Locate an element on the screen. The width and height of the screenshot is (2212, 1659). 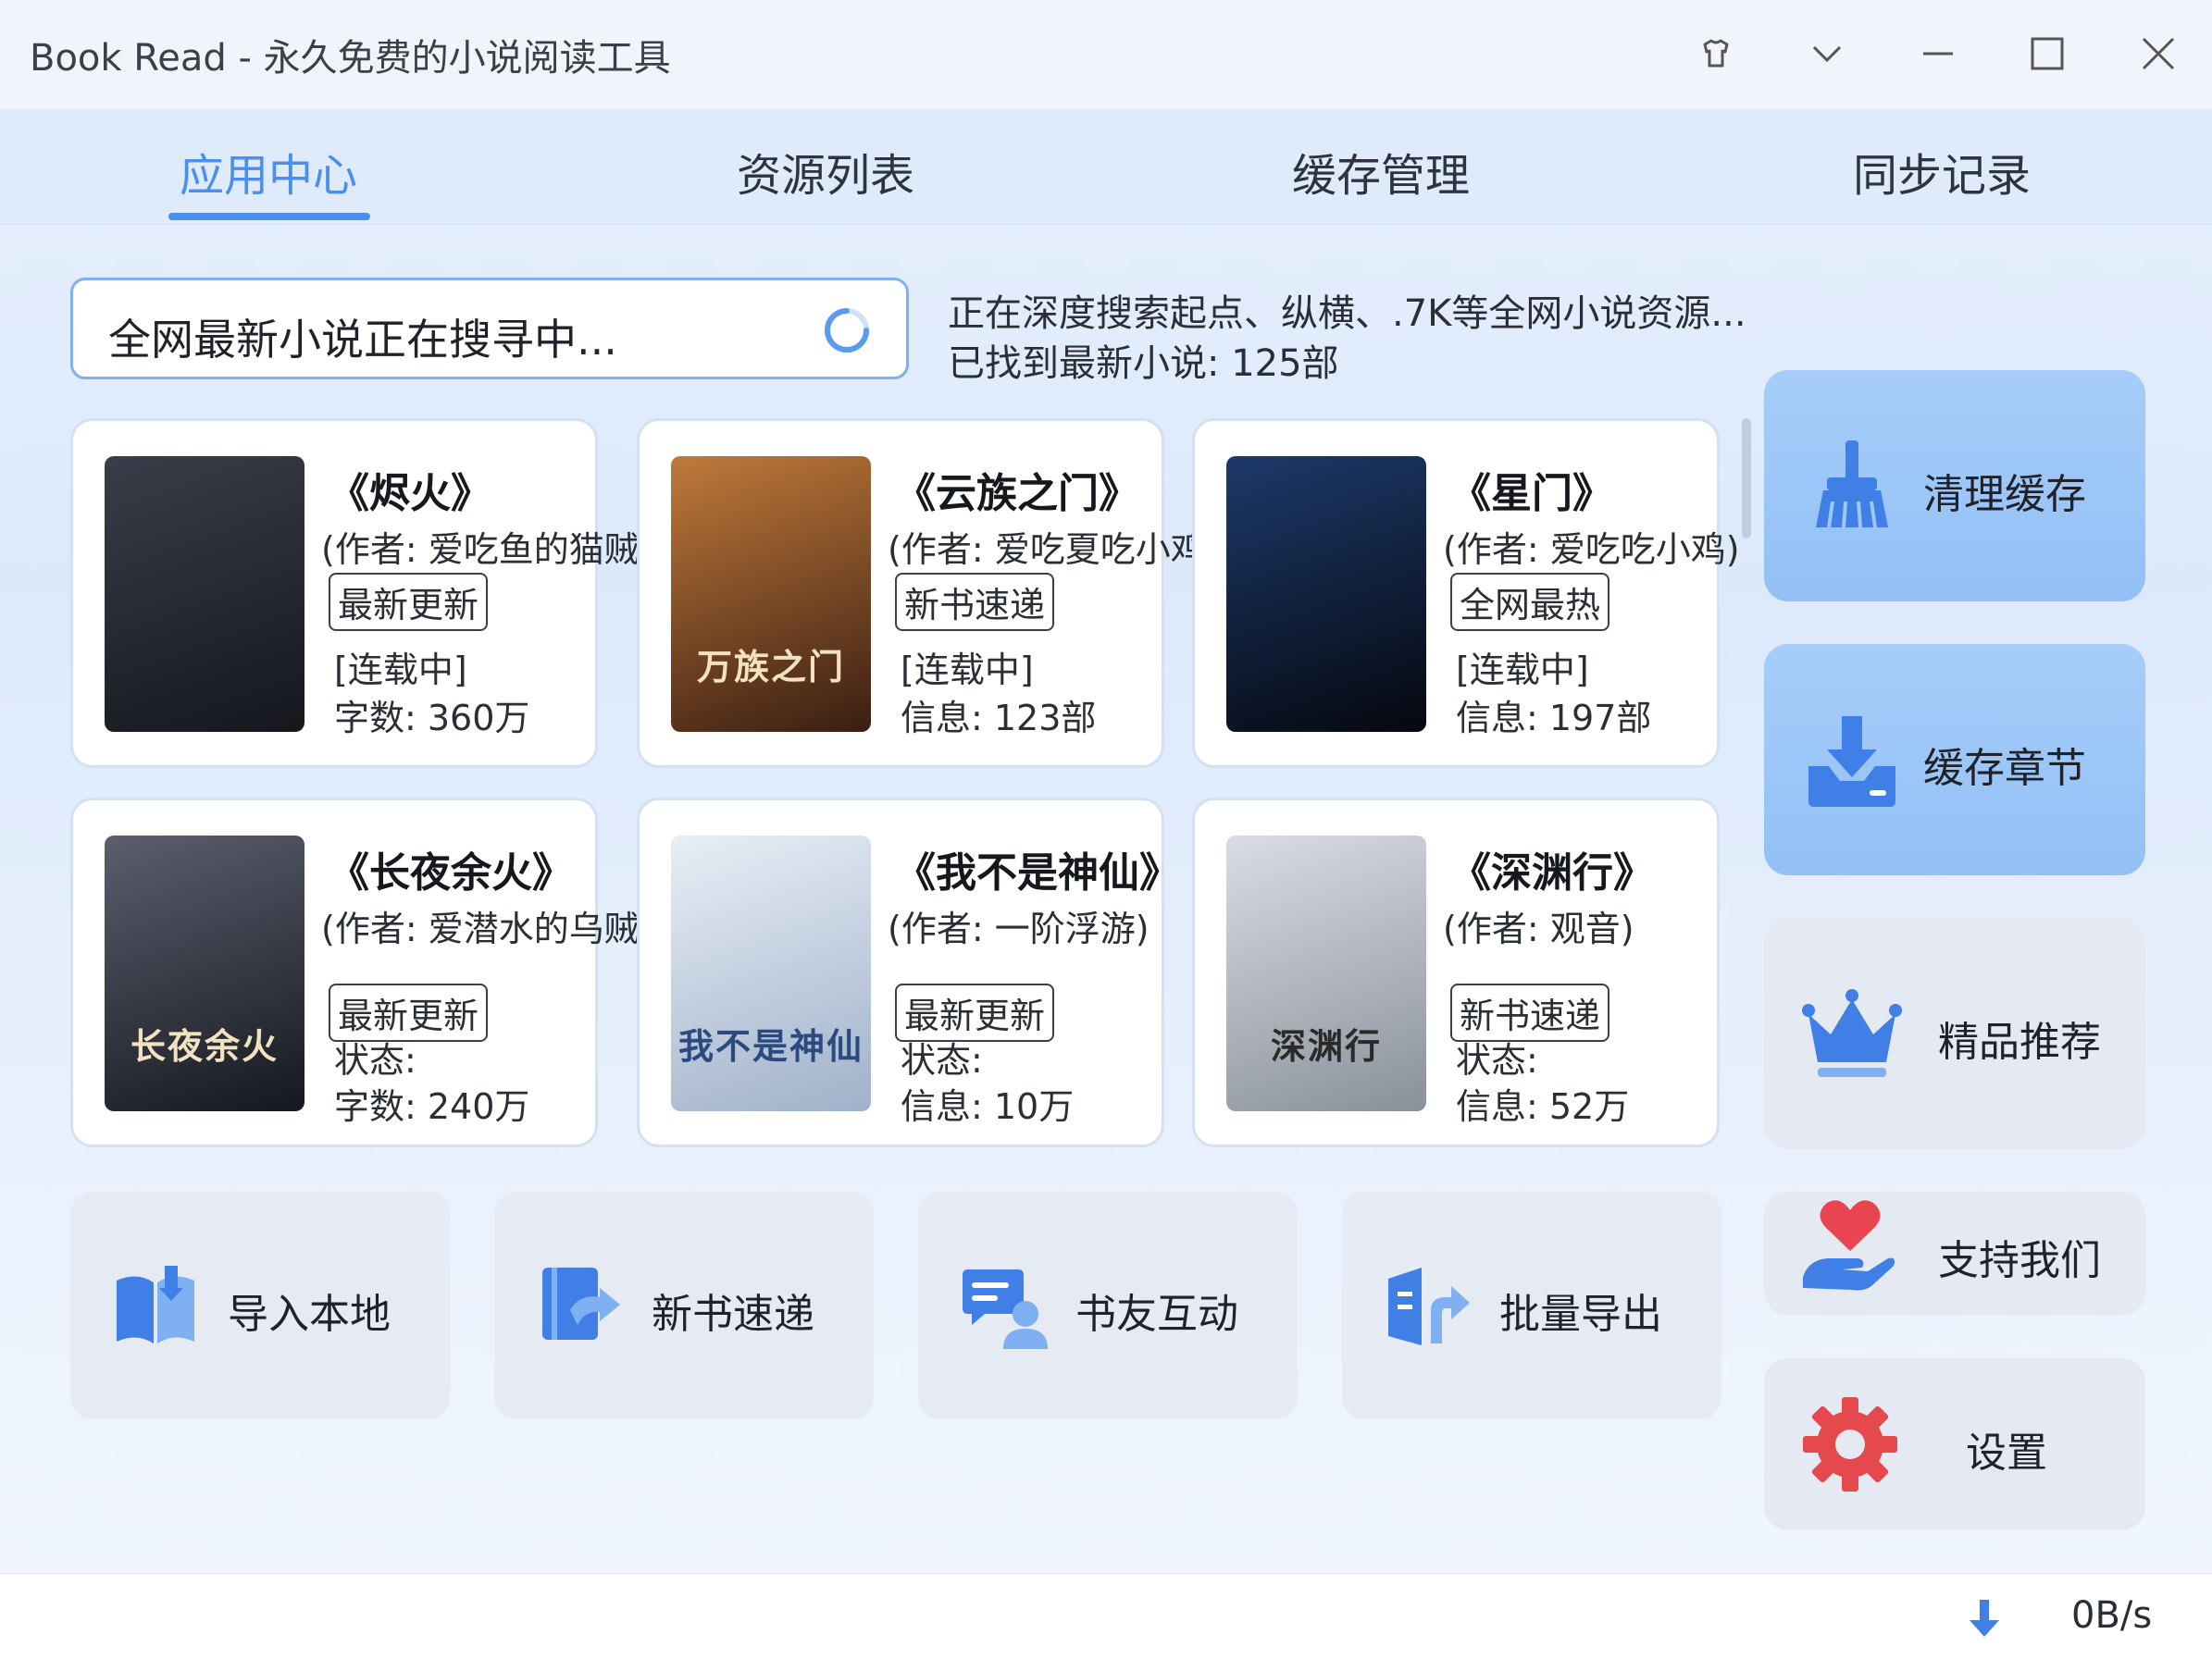
reader-chat-button: 书友互动 is located at coordinates (1108, 1305).